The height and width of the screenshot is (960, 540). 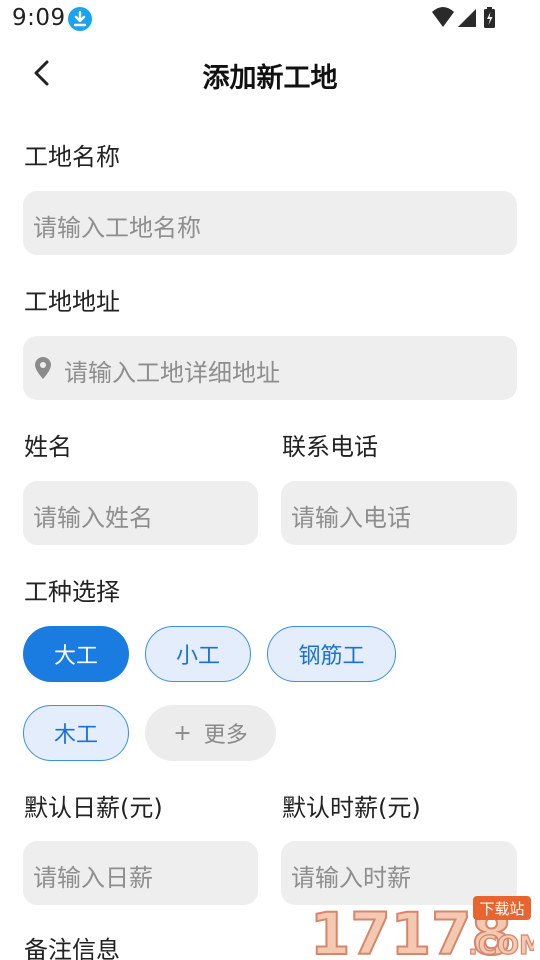 I want to click on site-name-input: 请输入工地名称, so click(x=270, y=223).